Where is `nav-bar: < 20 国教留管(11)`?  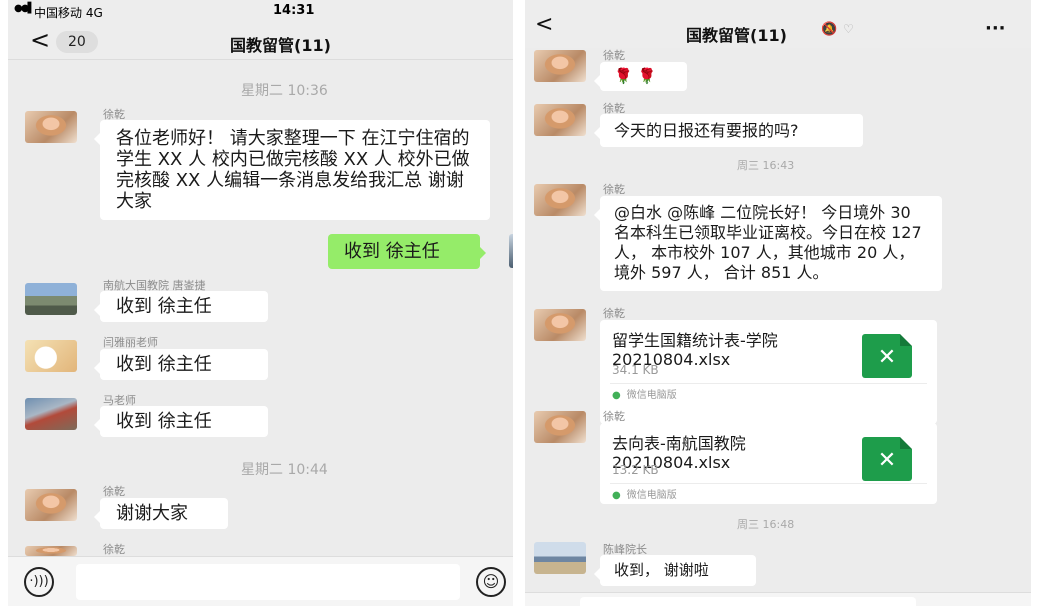 nav-bar: < 20 国教留管(11) is located at coordinates (260, 41).